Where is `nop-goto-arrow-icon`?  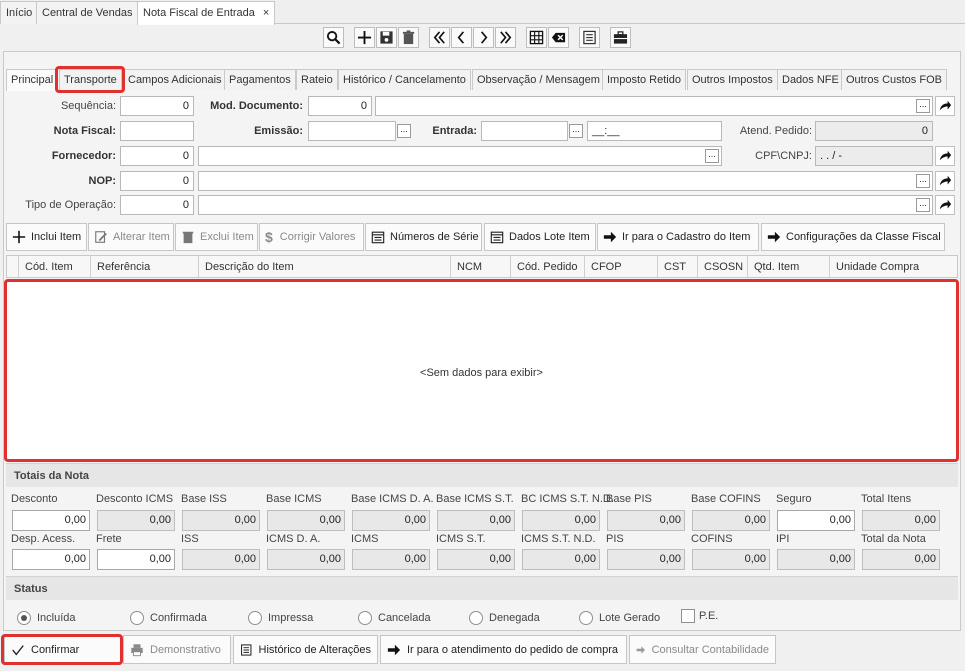
nop-goto-arrow-icon is located at coordinates (945, 181).